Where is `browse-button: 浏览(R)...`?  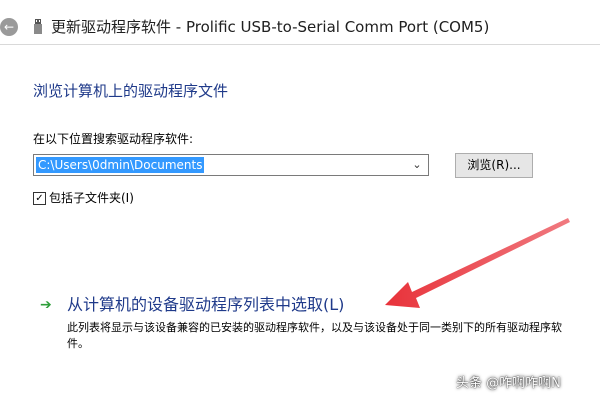 browse-button: 浏览(R)... is located at coordinates (494, 165).